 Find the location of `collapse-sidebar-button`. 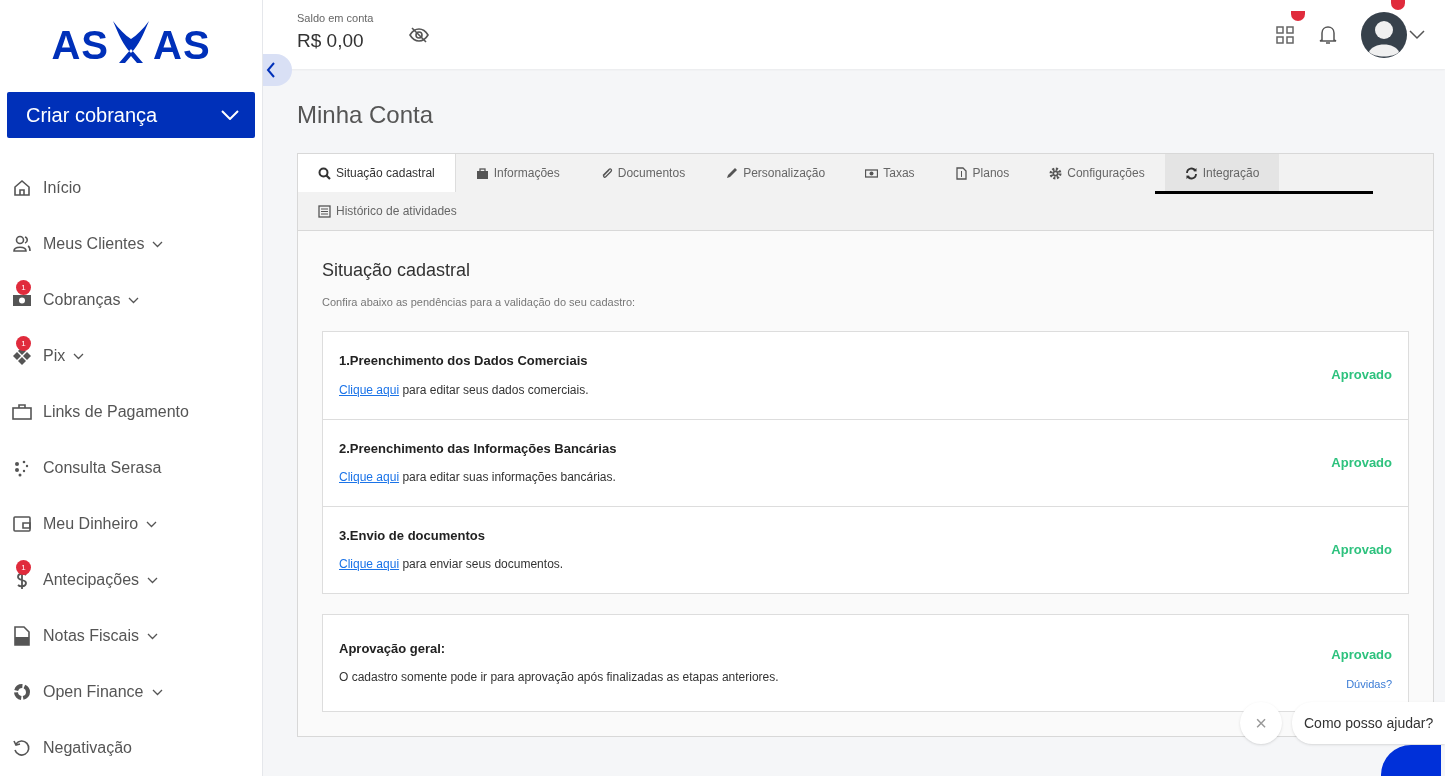

collapse-sidebar-button is located at coordinates (277, 70).